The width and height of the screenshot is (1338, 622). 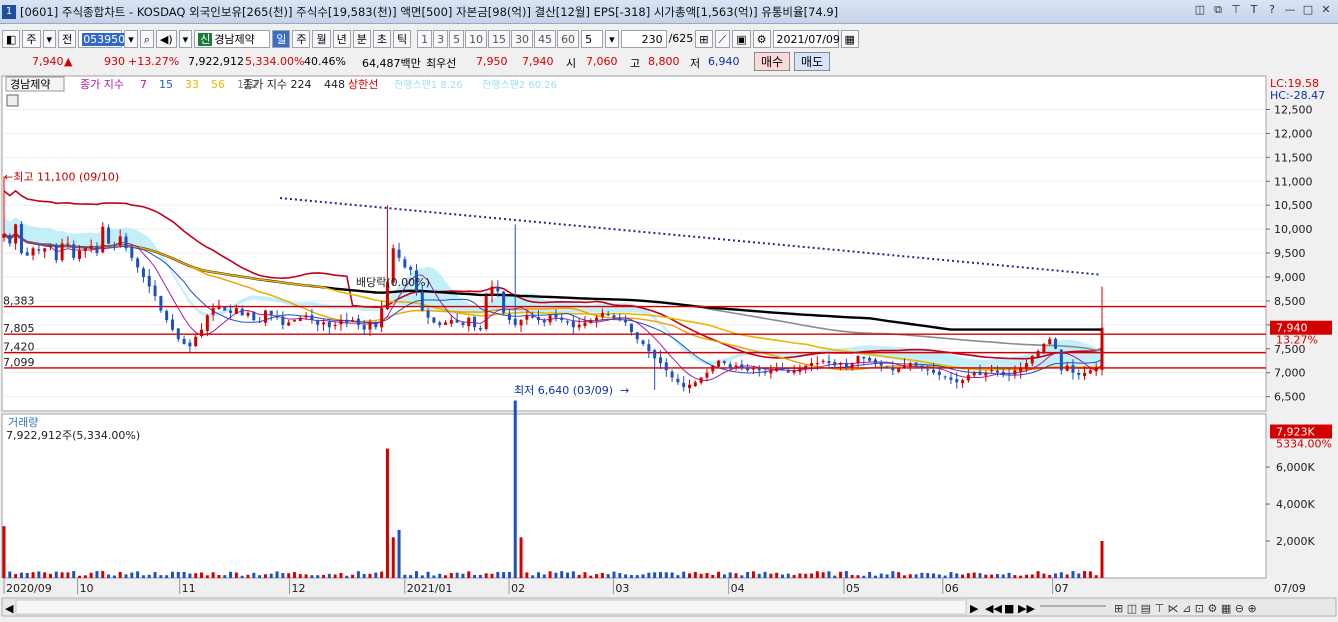 What do you see at coordinates (643, 39) in the screenshot?
I see `page-count-input: 230` at bounding box center [643, 39].